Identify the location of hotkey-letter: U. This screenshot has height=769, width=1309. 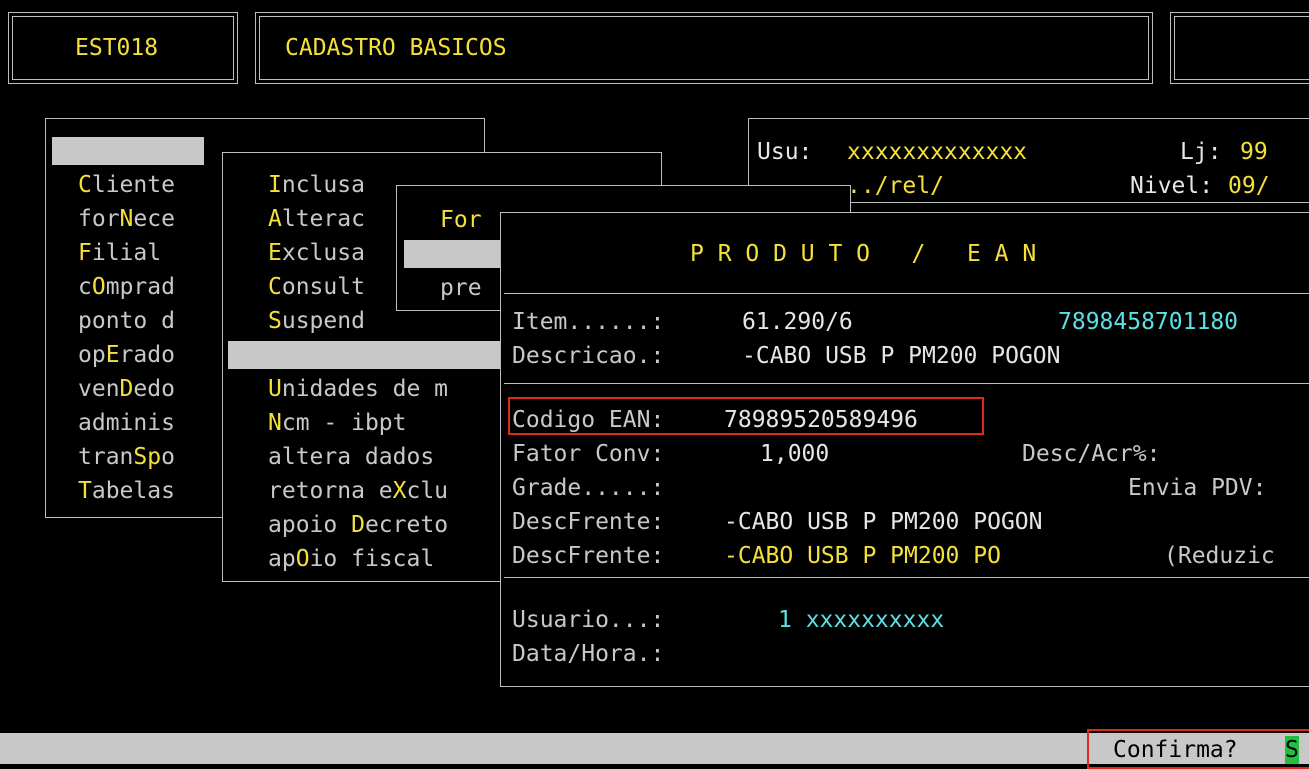
(275, 389).